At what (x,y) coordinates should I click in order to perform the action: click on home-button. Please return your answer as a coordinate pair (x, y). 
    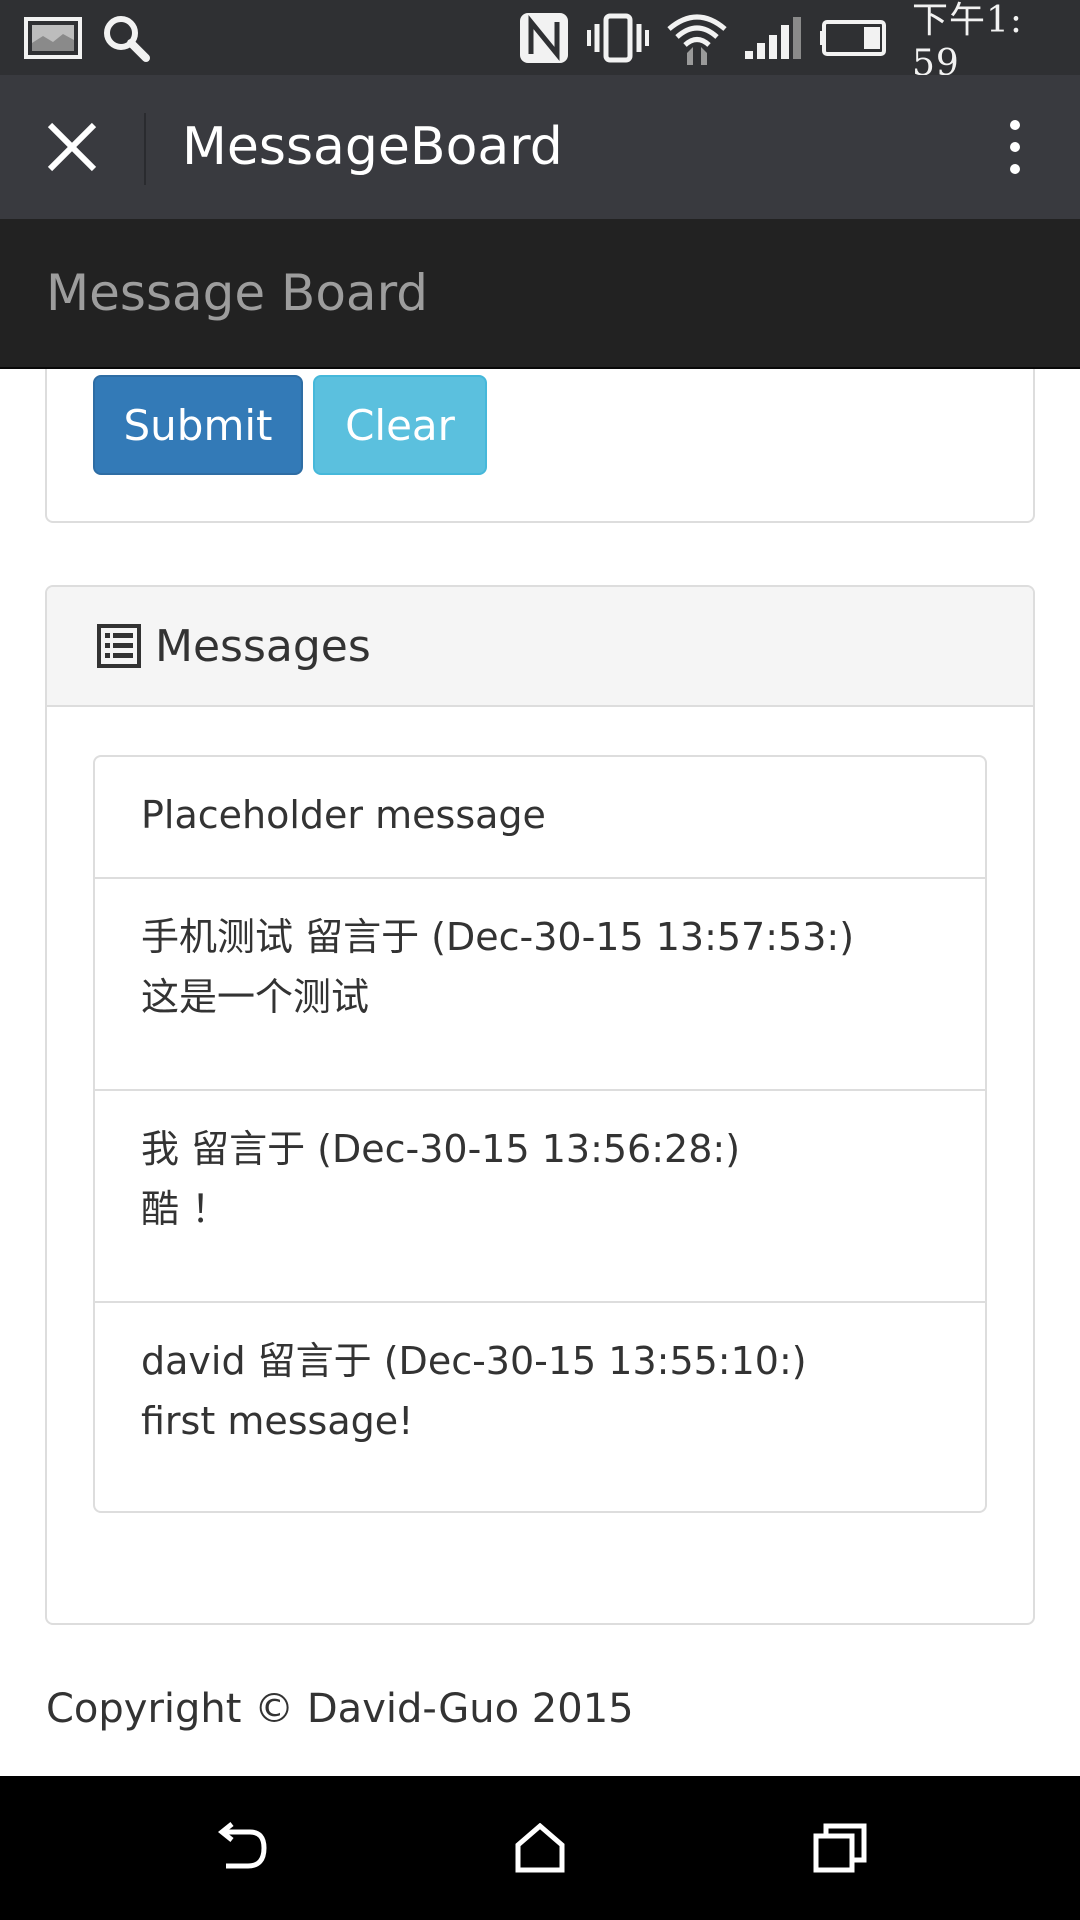
    Looking at the image, I should click on (540, 1848).